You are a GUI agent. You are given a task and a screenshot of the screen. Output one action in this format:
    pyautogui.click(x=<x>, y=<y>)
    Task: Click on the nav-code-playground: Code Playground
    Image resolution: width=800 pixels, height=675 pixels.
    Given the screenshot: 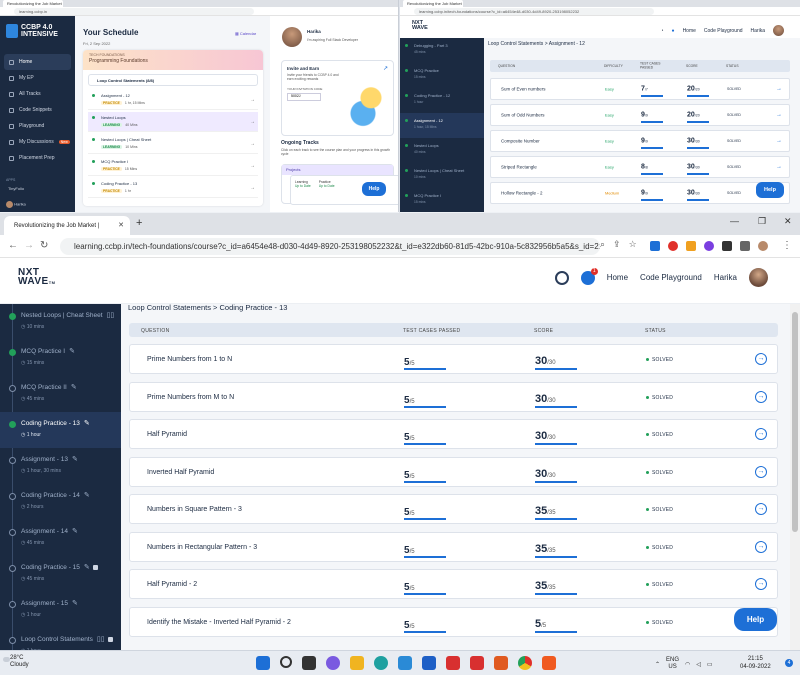 What is the action you would take?
    pyautogui.click(x=671, y=277)
    